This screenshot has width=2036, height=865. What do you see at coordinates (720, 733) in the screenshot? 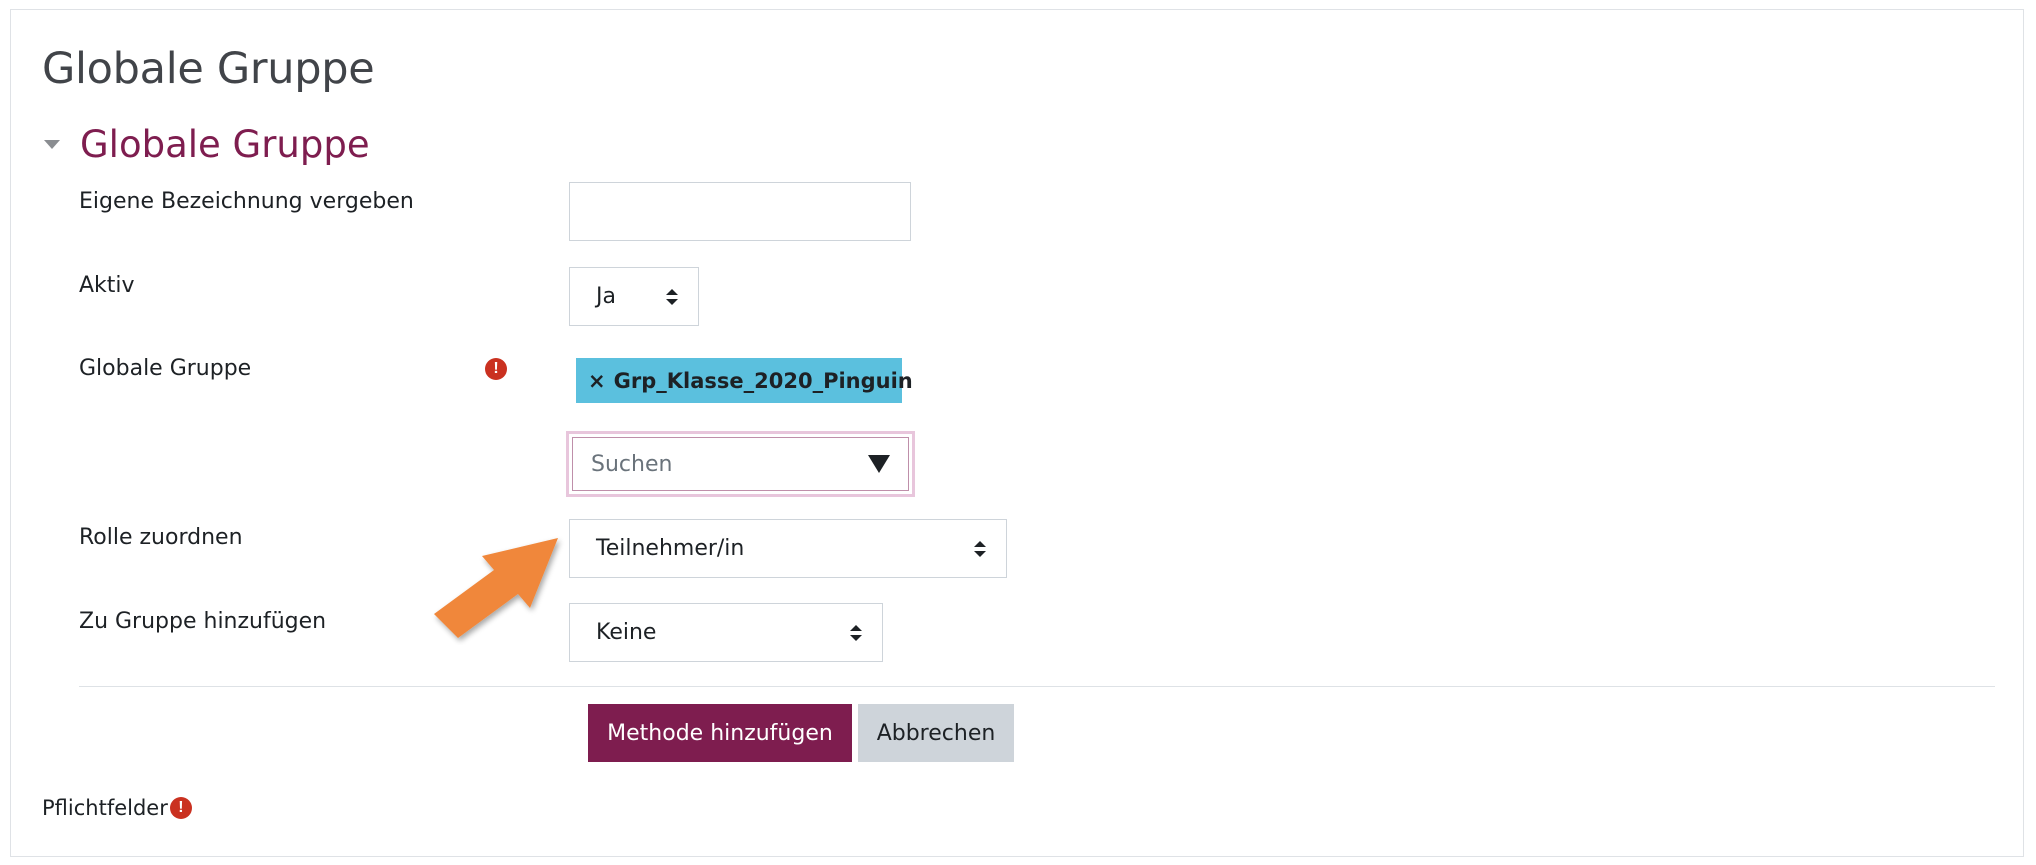
I see `add-method-button: Methode hinzufügen` at bounding box center [720, 733].